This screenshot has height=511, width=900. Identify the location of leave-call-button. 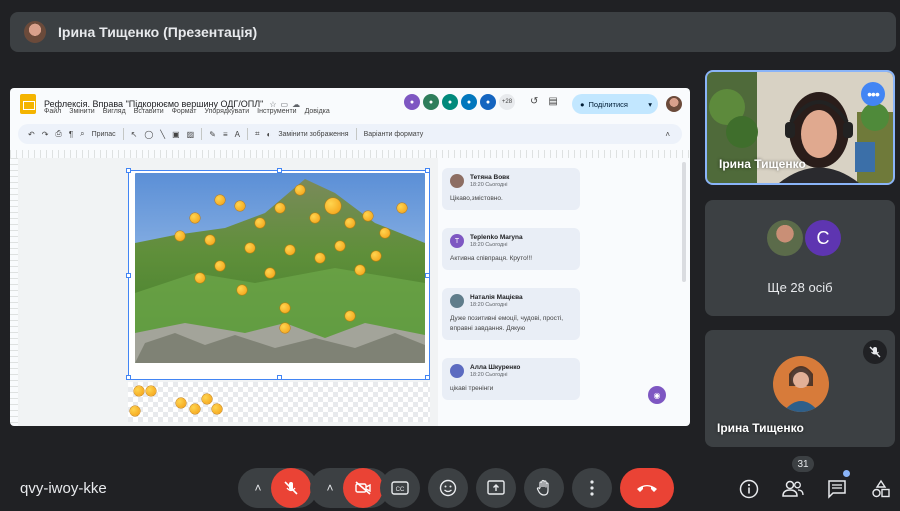
(647, 488).